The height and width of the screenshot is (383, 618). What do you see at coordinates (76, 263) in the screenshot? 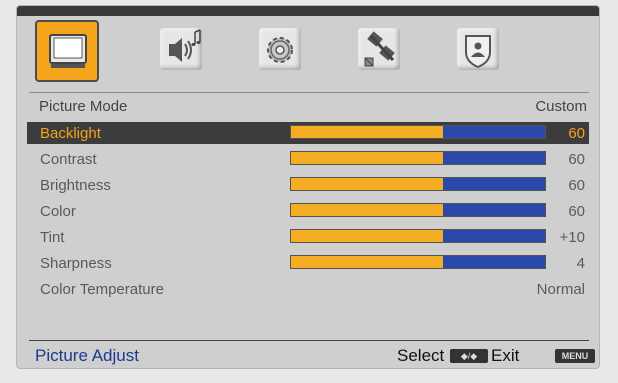
I see `setting-label: Sharpness` at bounding box center [76, 263].